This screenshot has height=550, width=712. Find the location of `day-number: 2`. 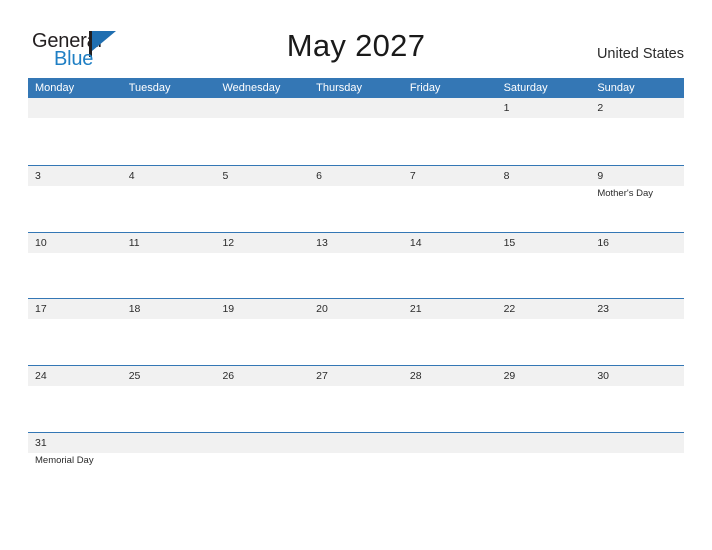

day-number: 2 is located at coordinates (600, 108).